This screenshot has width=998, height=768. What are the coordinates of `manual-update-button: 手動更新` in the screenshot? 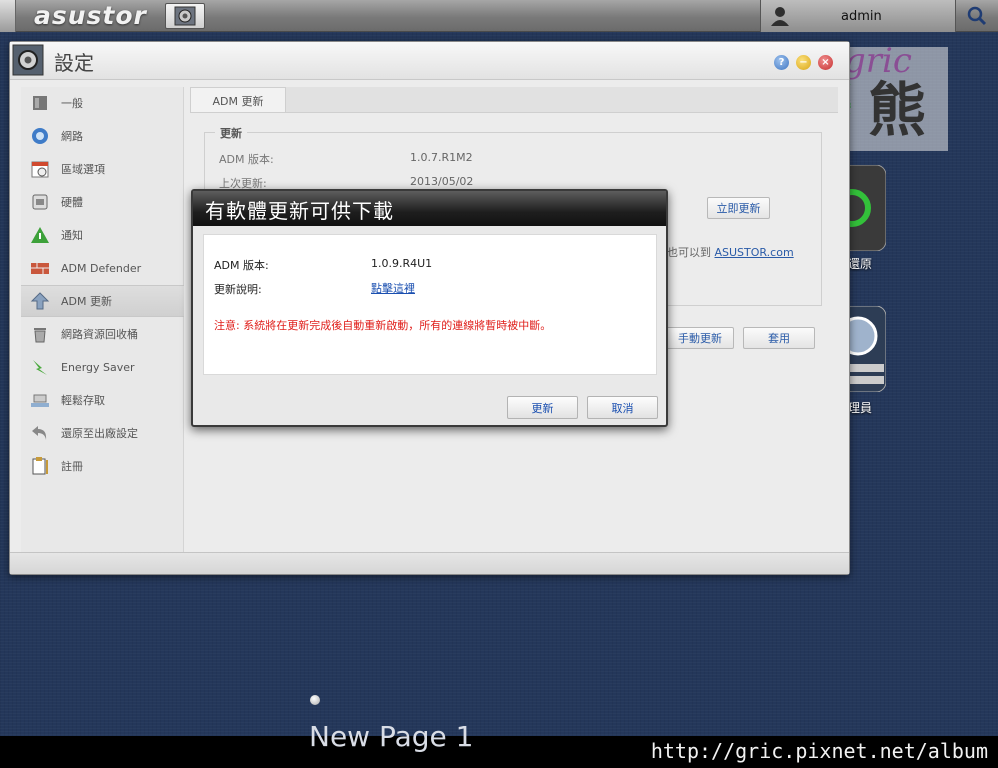 It's located at (700, 338).